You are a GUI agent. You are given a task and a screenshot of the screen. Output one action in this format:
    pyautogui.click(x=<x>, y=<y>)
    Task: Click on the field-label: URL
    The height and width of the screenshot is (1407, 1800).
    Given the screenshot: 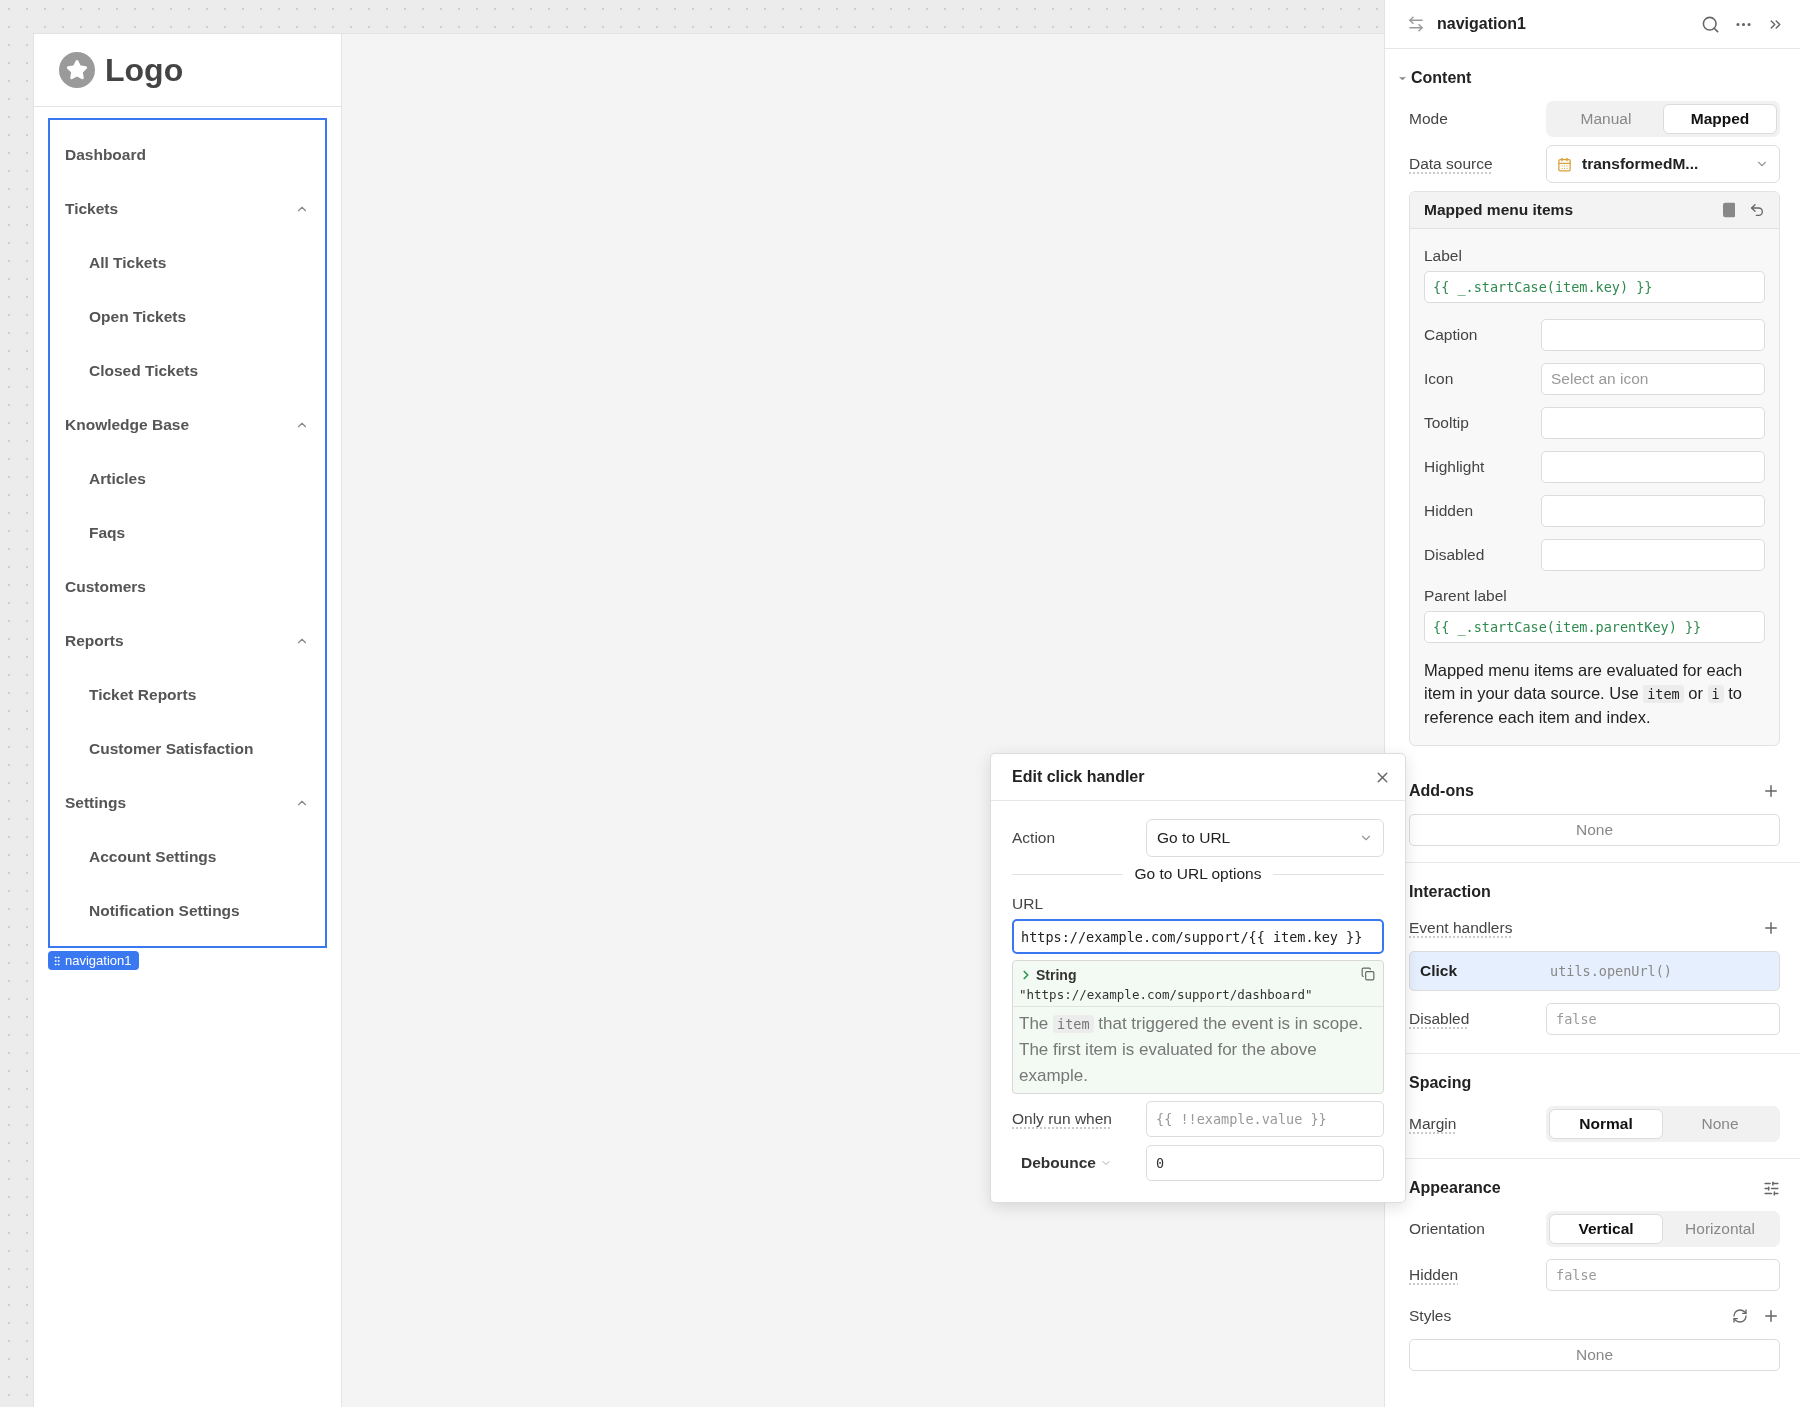 What is the action you would take?
    pyautogui.click(x=1028, y=904)
    